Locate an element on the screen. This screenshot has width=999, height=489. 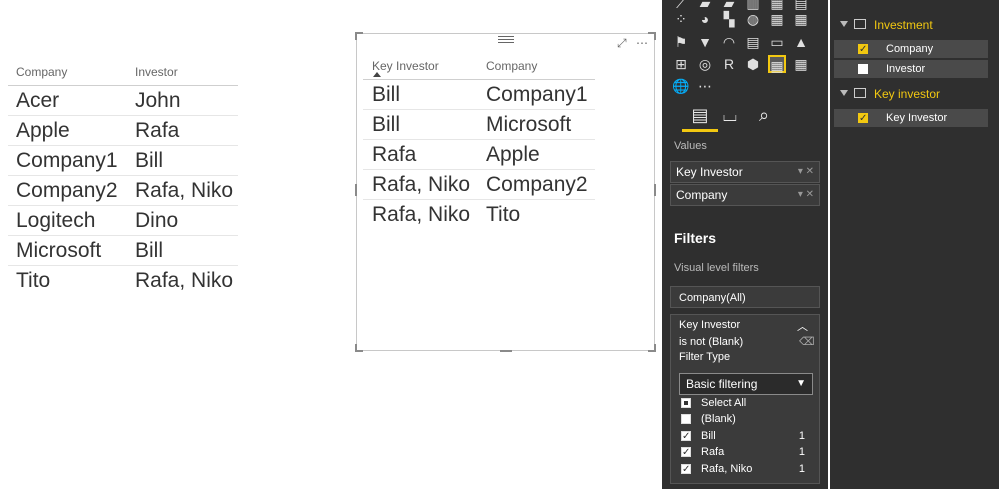
r-script-icon: R is located at coordinates (729, 64).